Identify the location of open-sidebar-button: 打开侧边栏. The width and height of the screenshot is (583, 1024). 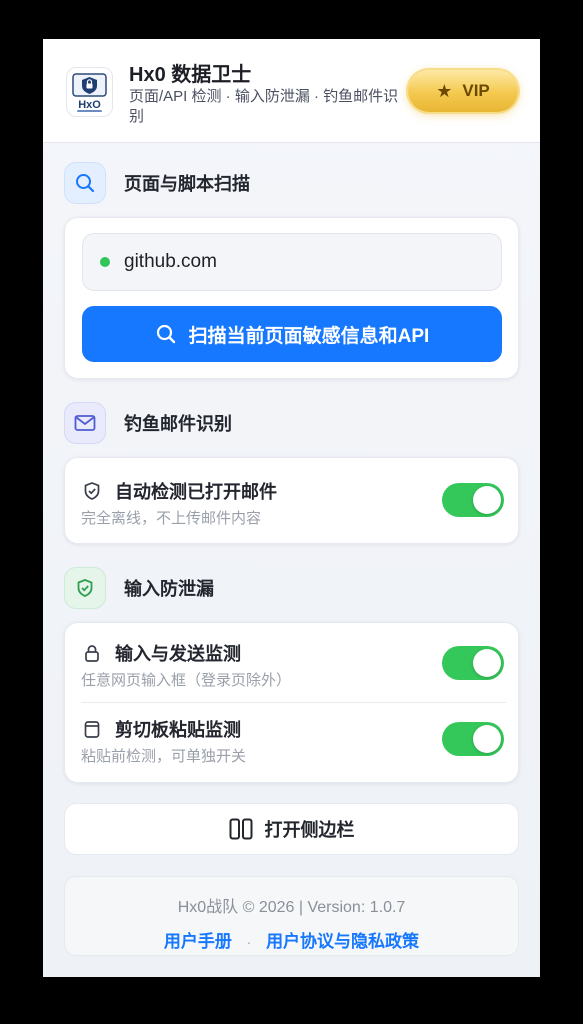
(291, 829).